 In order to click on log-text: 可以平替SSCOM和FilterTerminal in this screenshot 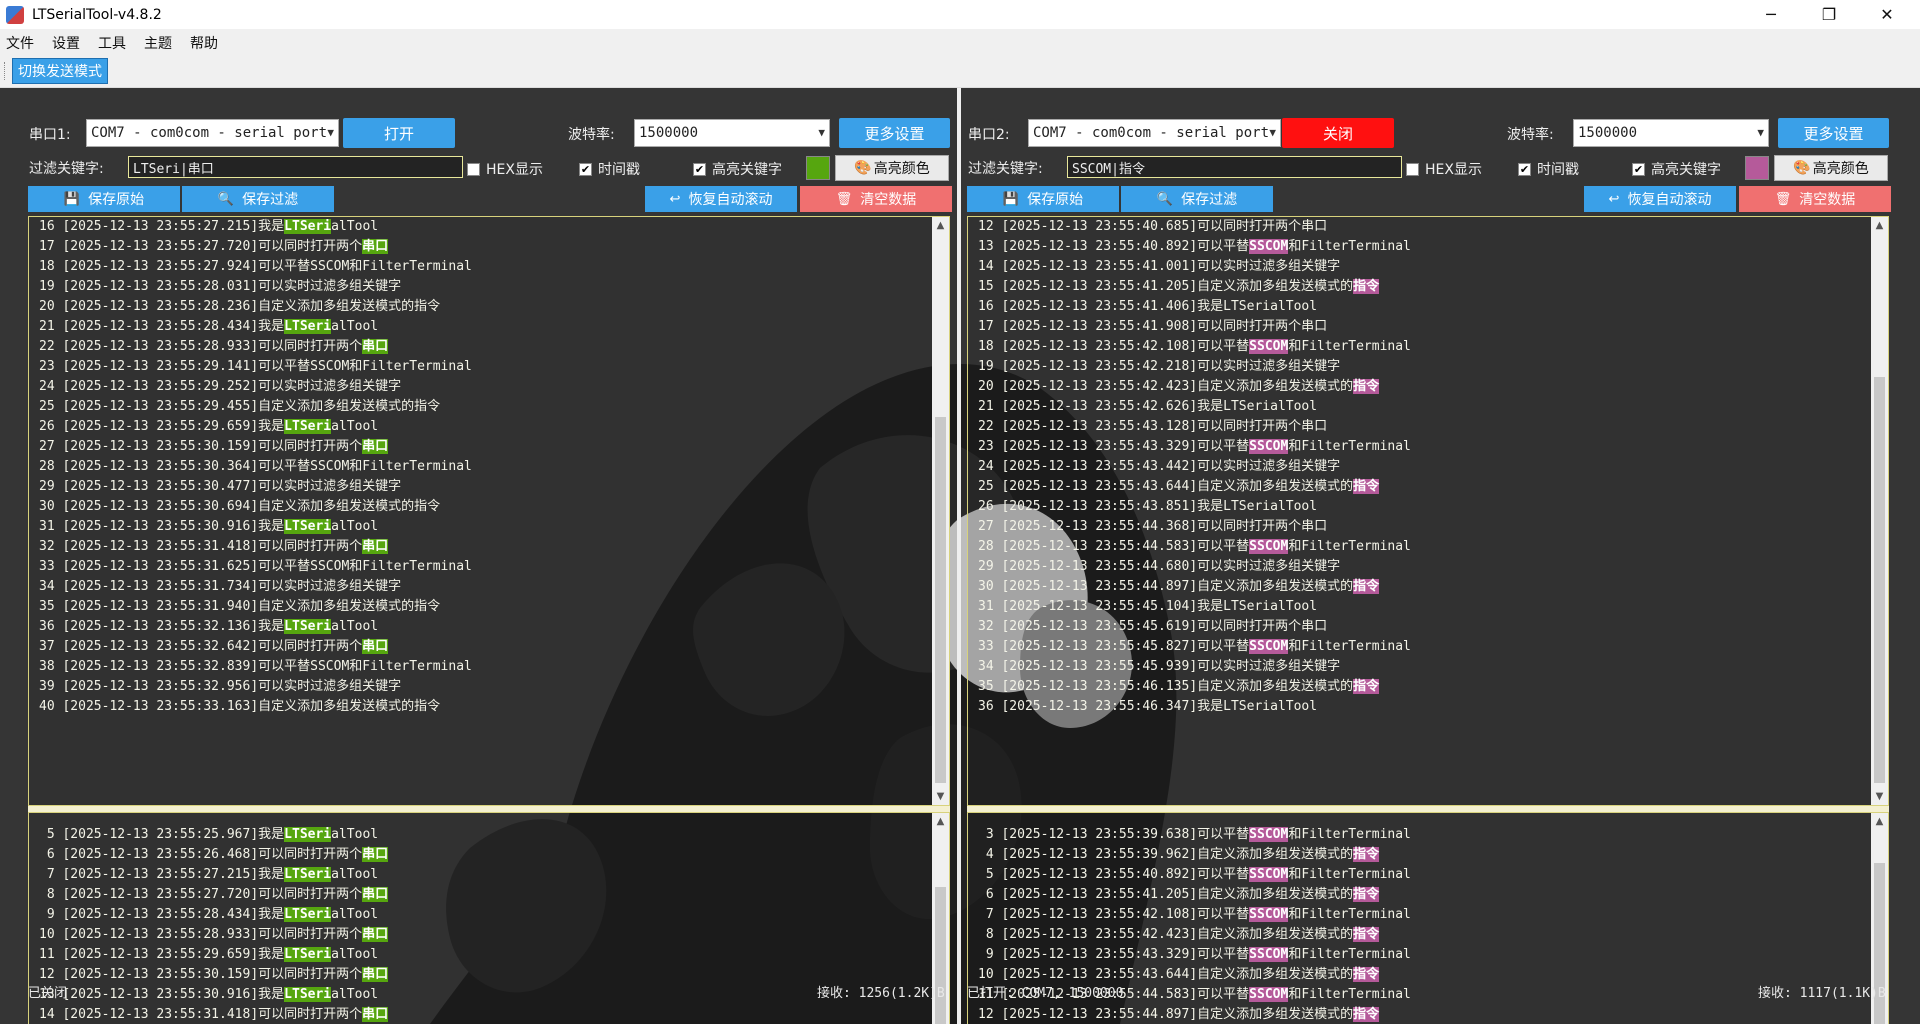, I will do `click(365, 466)`.